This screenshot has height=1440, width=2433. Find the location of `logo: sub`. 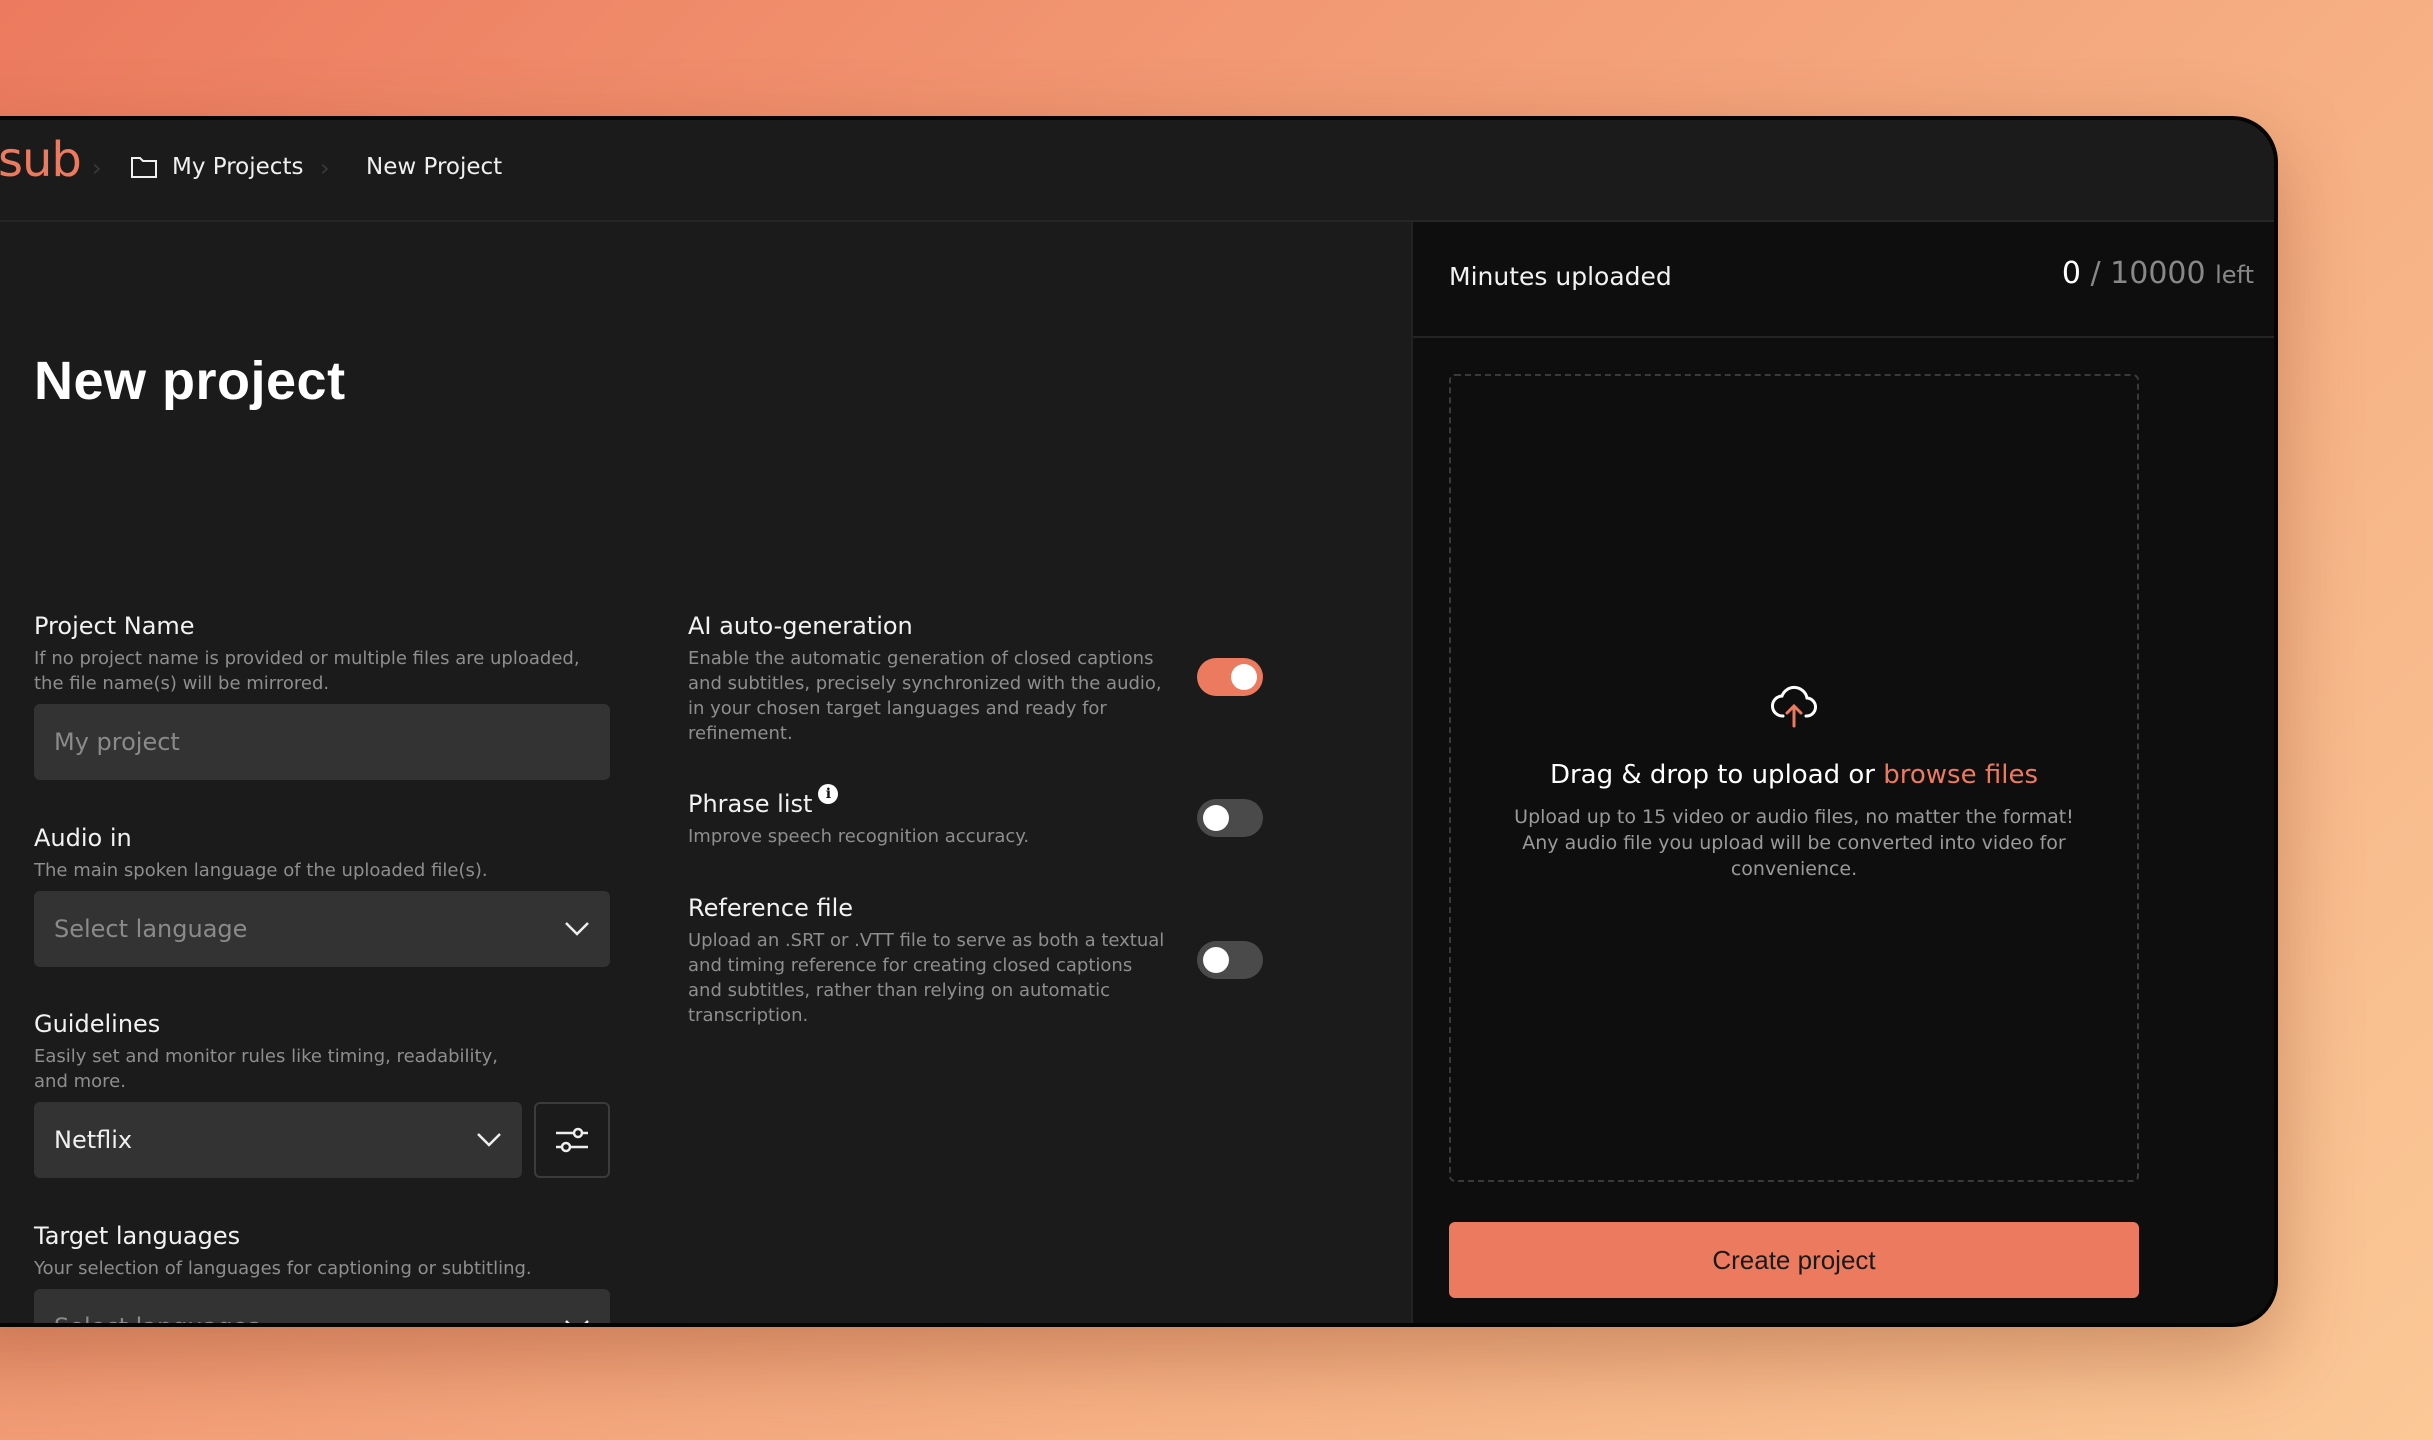

logo: sub is located at coordinates (41, 160).